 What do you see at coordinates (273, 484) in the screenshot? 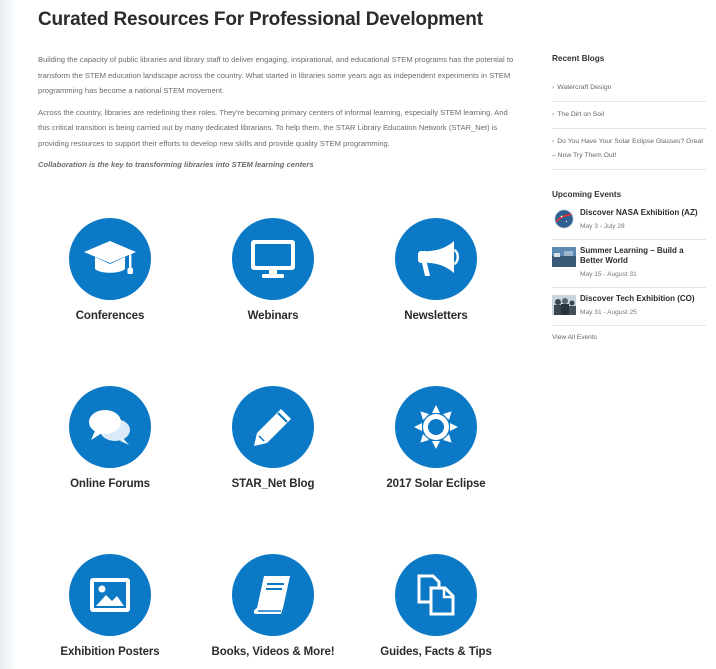
I see `resource-label: STAR_Net Blog` at bounding box center [273, 484].